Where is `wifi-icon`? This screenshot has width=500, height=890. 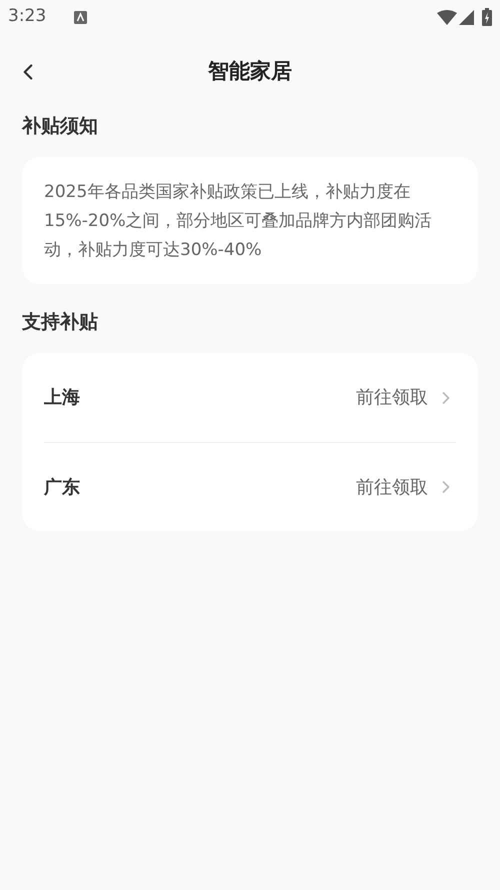
wifi-icon is located at coordinates (447, 17).